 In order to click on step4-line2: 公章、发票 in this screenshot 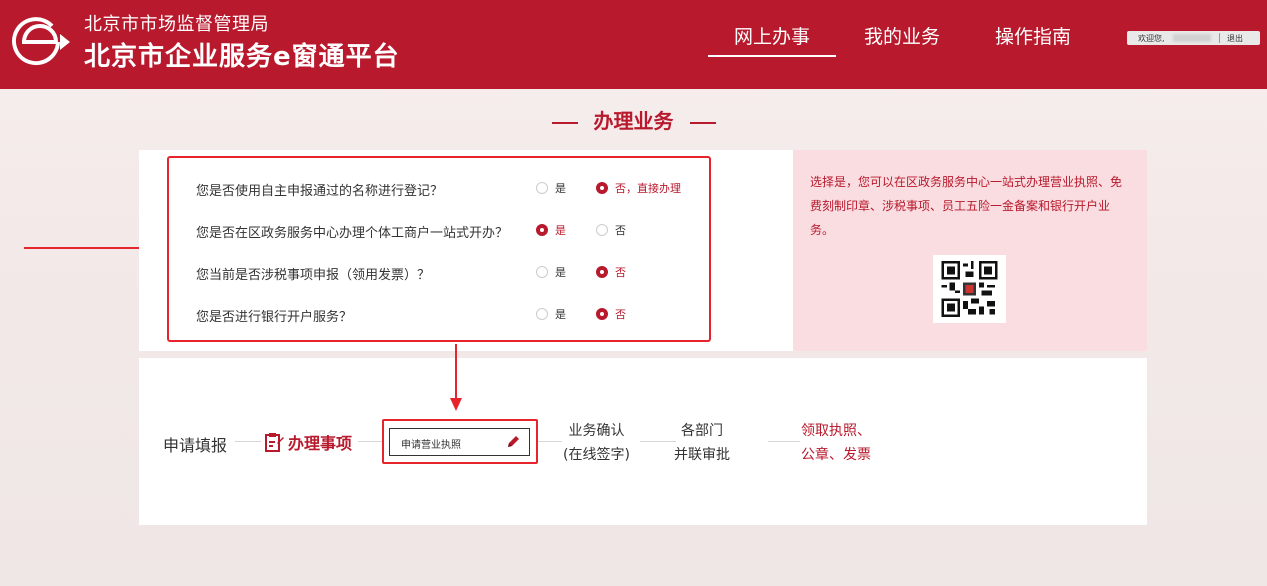, I will do `click(836, 455)`.